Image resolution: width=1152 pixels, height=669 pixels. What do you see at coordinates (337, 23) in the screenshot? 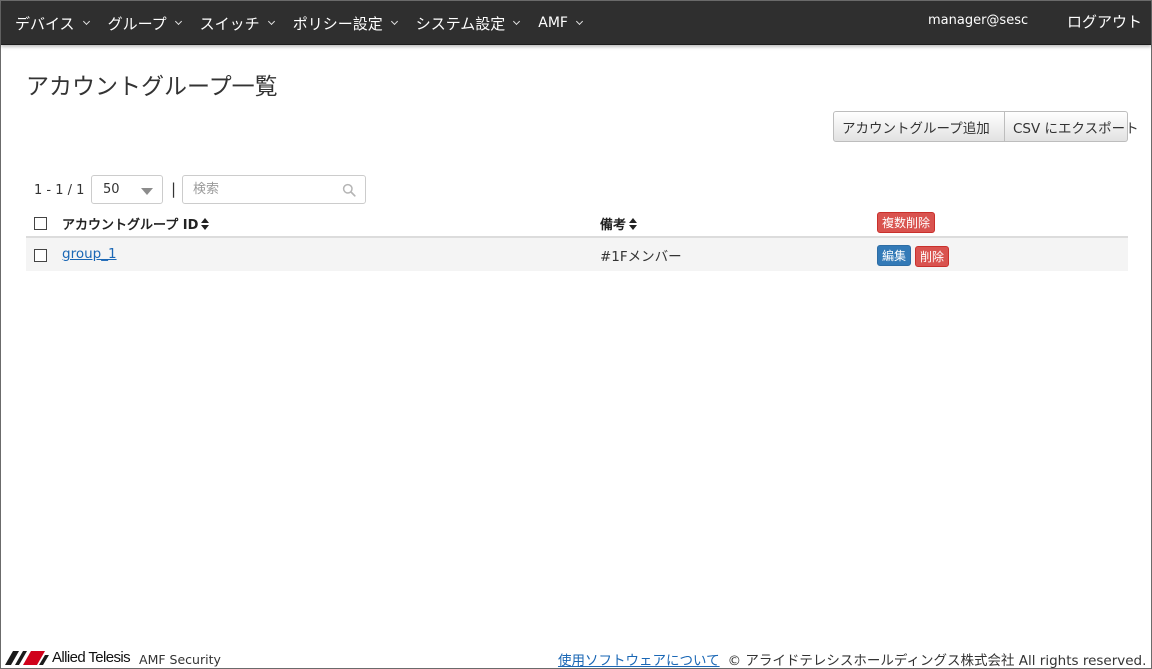
I see `nav-item-label: ポリシー設定` at bounding box center [337, 23].